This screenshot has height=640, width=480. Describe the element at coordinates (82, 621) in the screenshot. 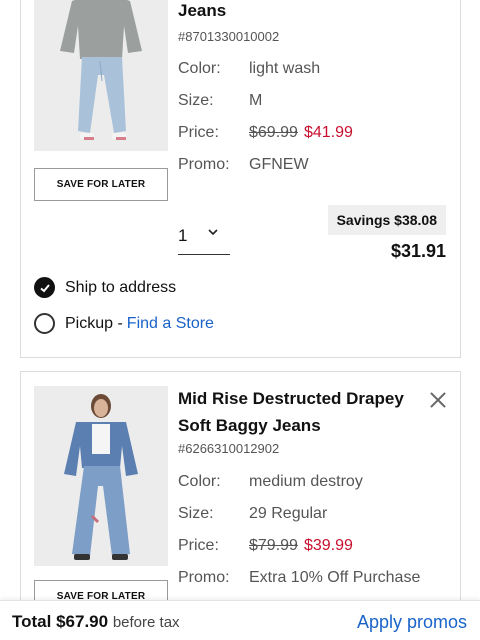

I see `total-amount: $67.90` at that location.